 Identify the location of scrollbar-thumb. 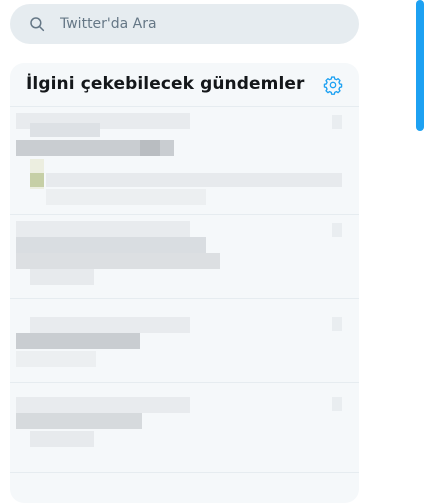
(420, 65).